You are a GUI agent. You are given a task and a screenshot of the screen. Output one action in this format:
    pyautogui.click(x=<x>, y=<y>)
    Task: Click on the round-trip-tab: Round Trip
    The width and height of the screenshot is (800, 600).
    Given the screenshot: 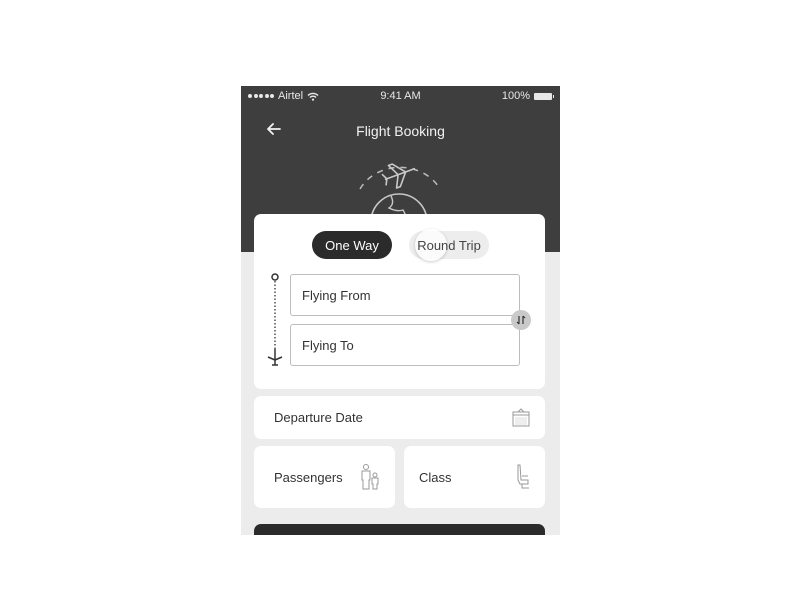 What is the action you would take?
    pyautogui.click(x=449, y=245)
    